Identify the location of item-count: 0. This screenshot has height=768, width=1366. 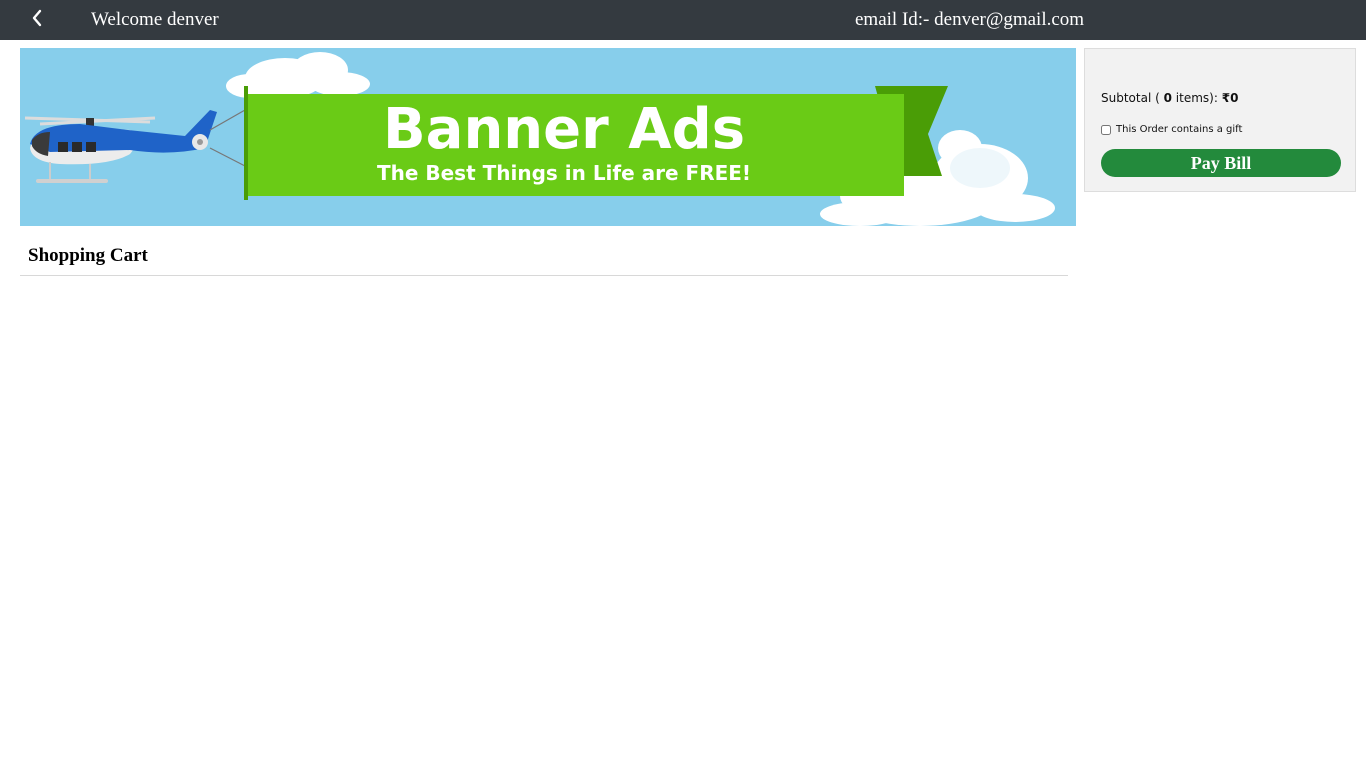
(1167, 98).